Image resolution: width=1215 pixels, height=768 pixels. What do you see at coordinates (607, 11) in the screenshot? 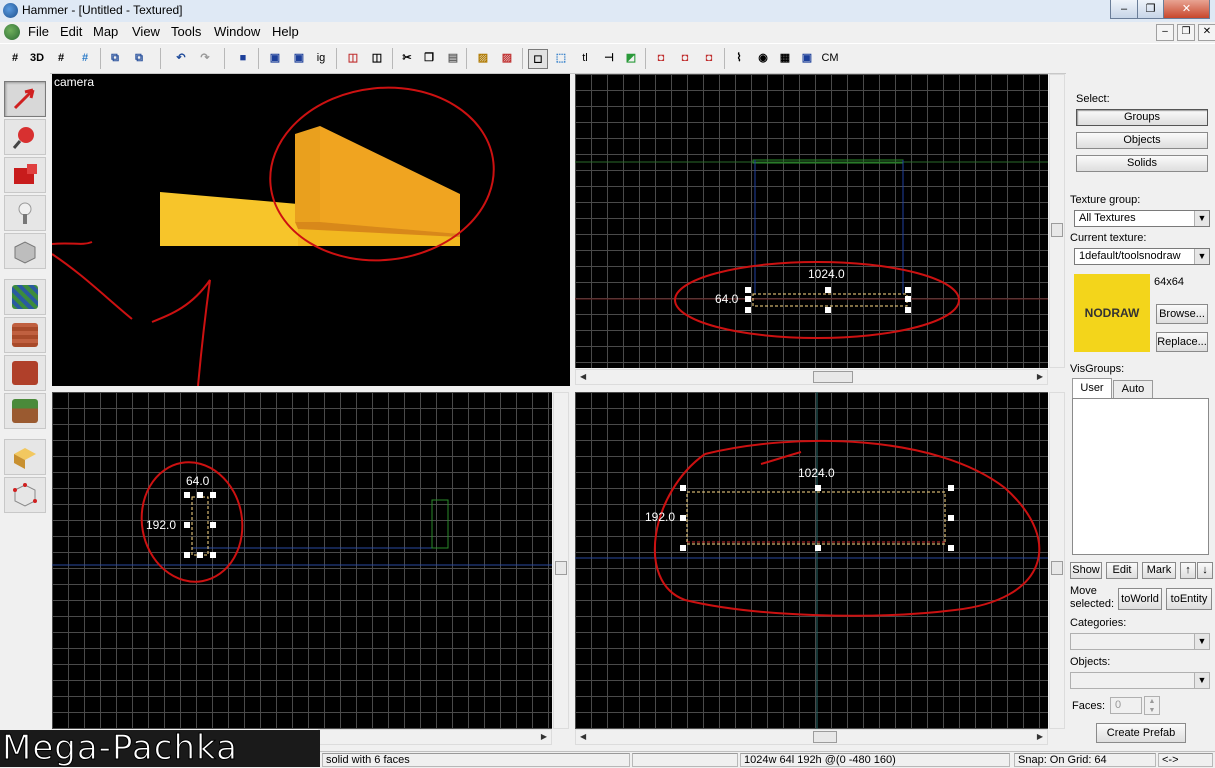
I see `title-bar: Hammer - [Untitled - Textured] – ❐ ✕` at bounding box center [607, 11].